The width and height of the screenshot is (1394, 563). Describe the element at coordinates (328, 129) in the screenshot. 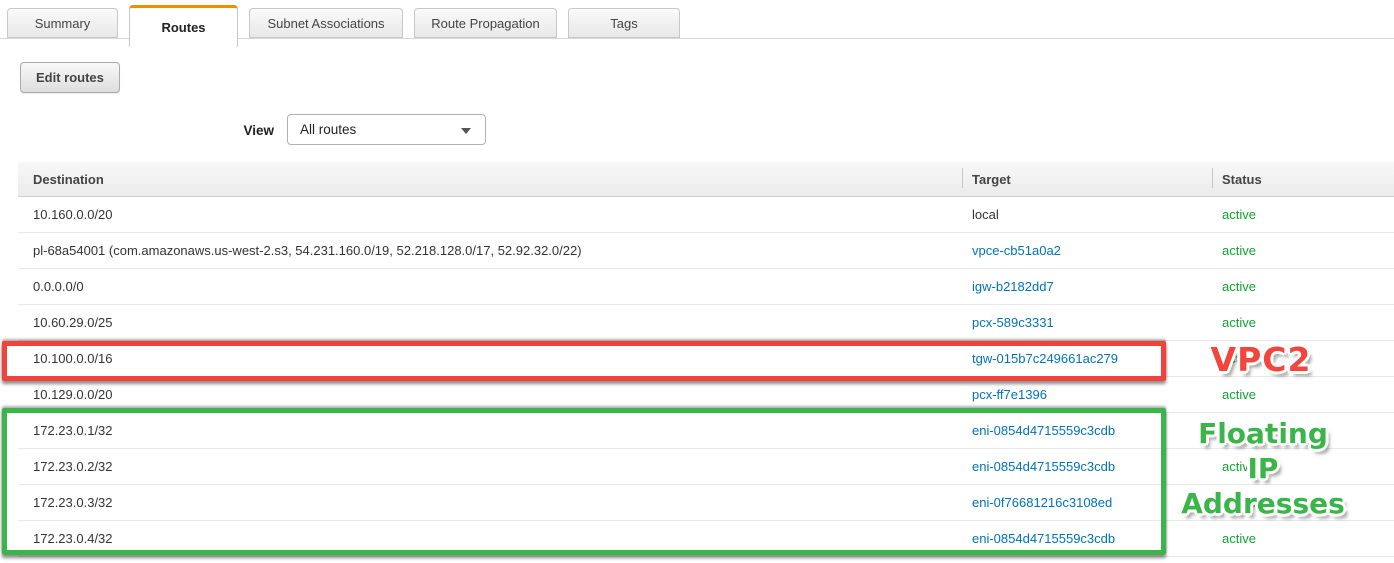

I see `view-filter-selected-value: All routes` at that location.